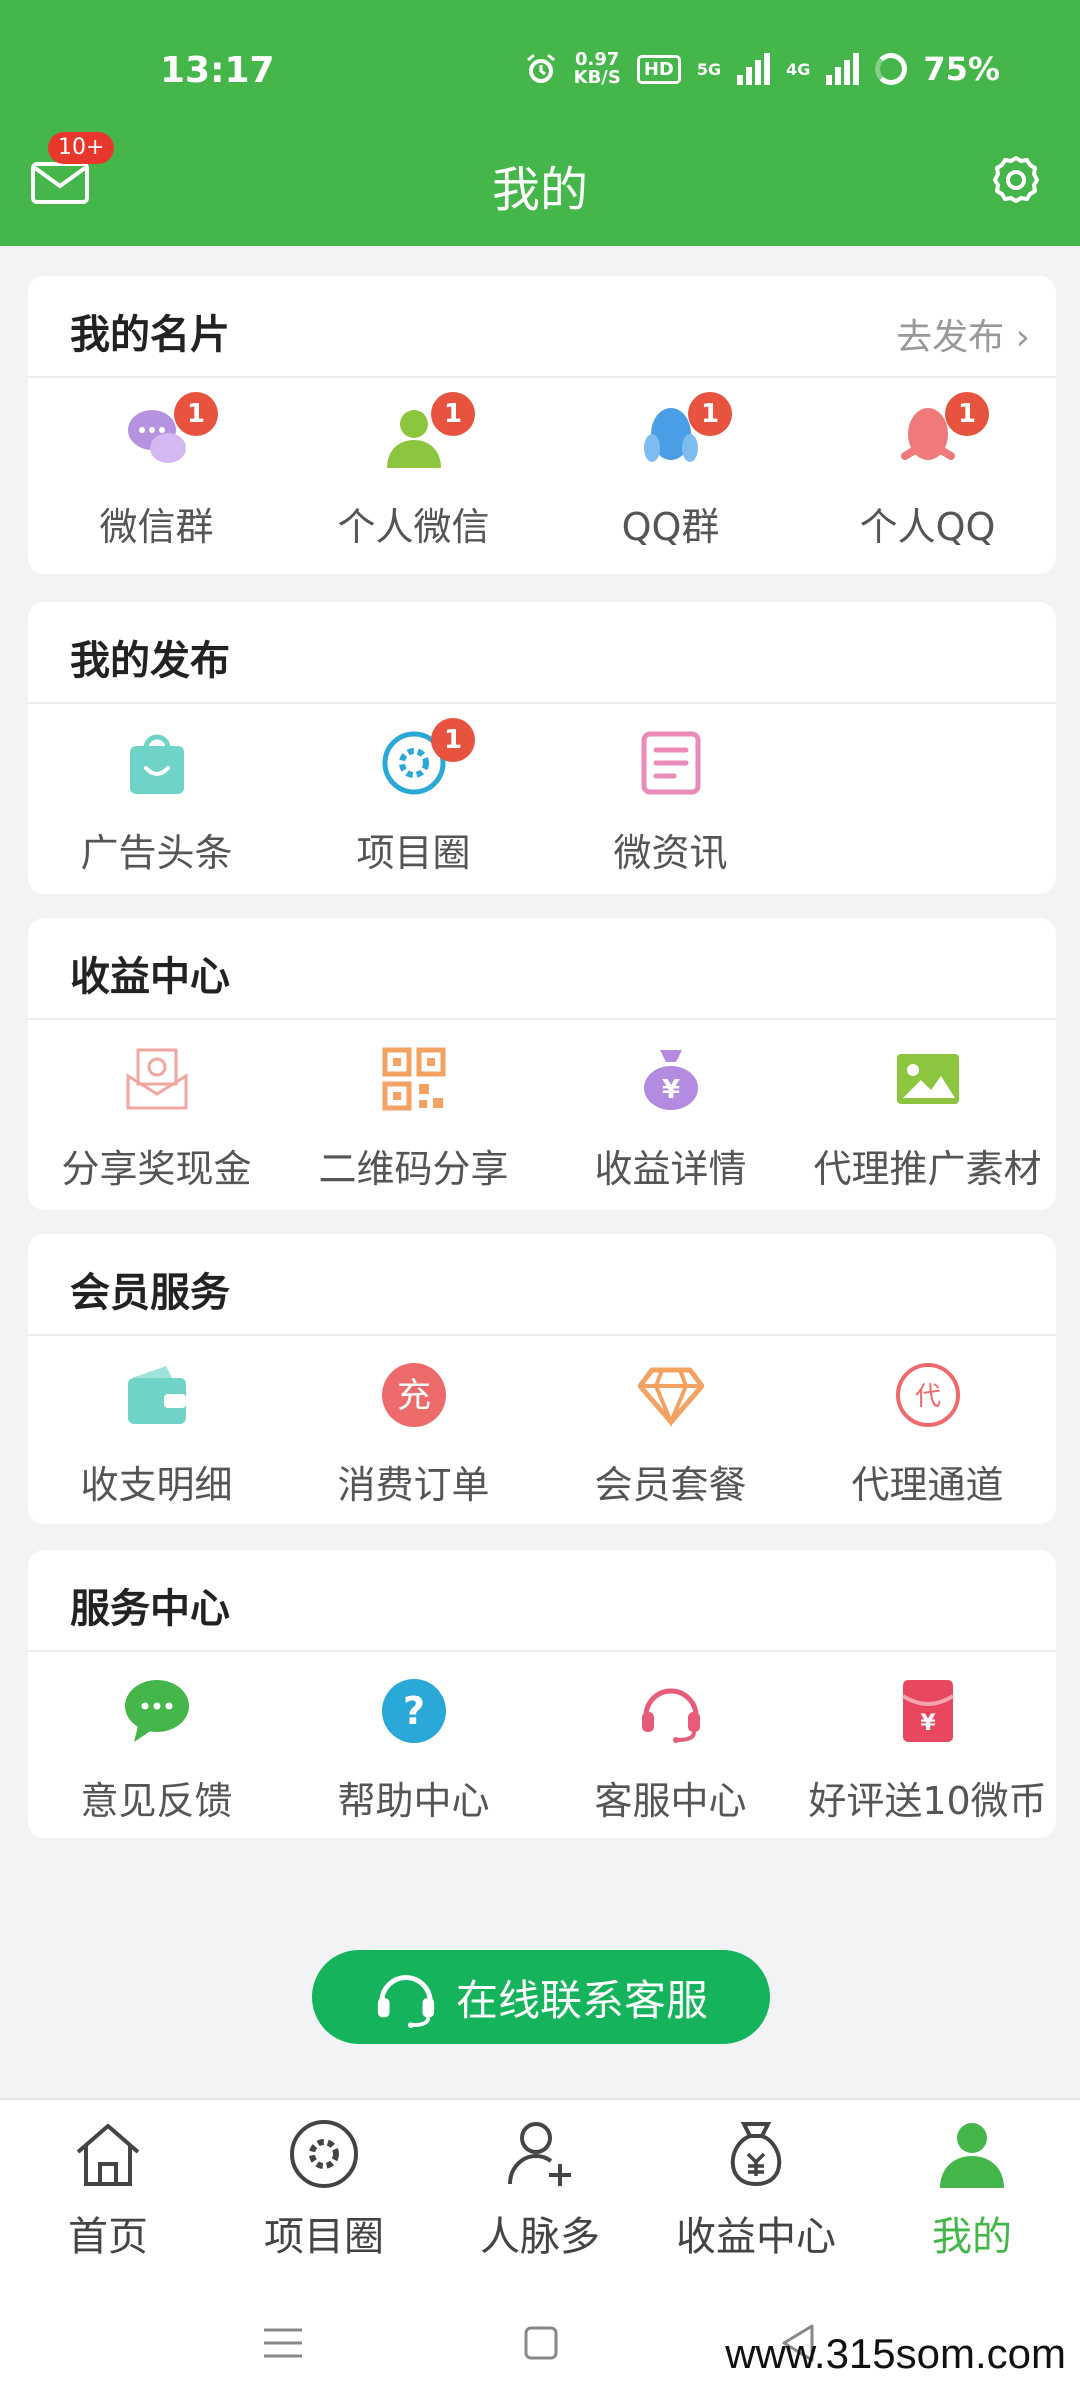  What do you see at coordinates (156, 1430) in the screenshot?
I see `grid-item-income-expense: 收支明细` at bounding box center [156, 1430].